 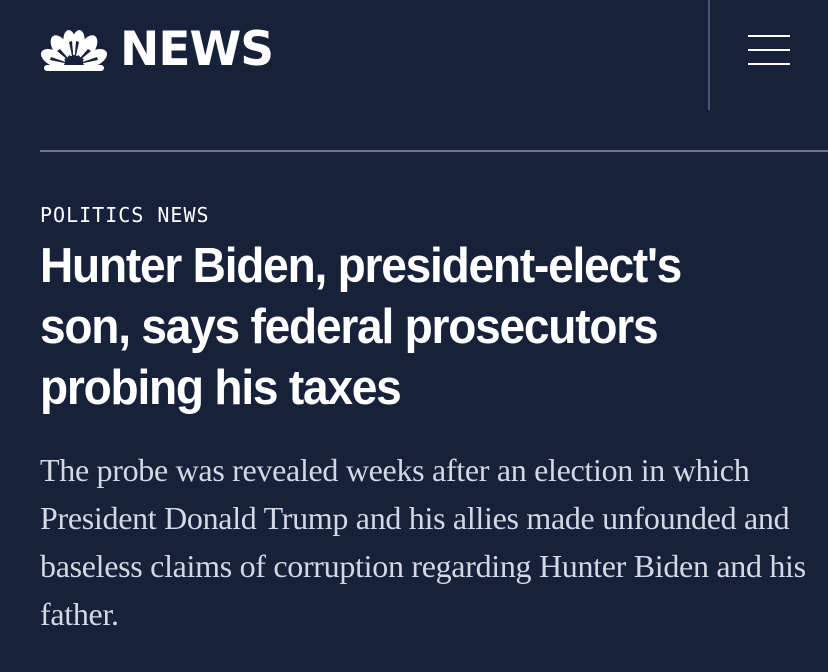 What do you see at coordinates (125, 215) in the screenshot?
I see `section-label-link: POLITICS NEWS` at bounding box center [125, 215].